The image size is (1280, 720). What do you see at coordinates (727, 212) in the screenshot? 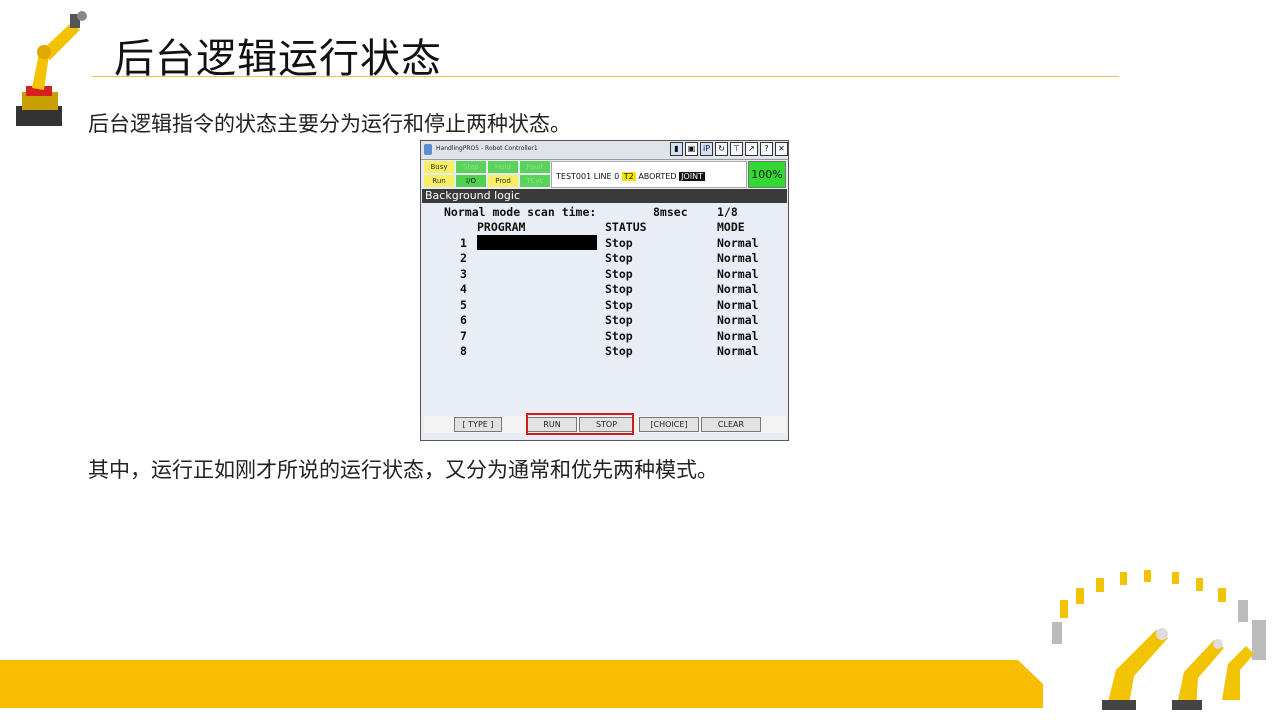
I see `page-indicator: 1/8` at bounding box center [727, 212].